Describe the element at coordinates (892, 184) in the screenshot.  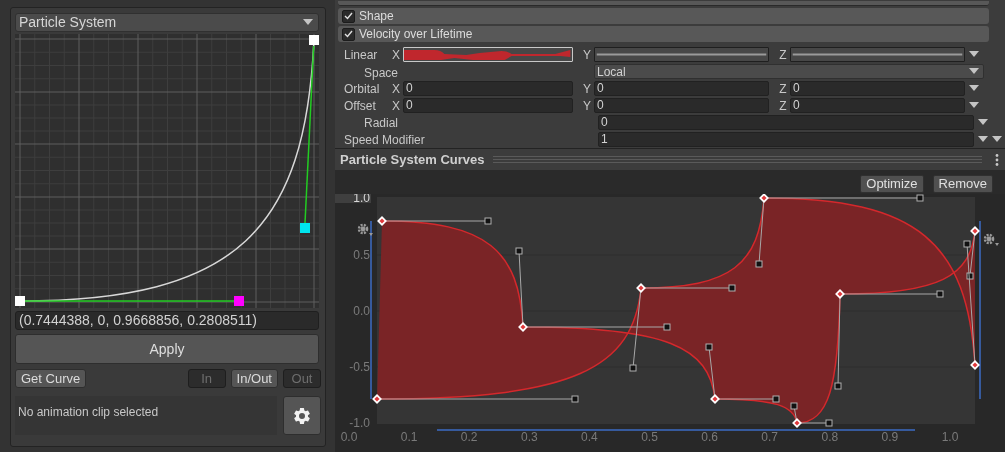
I see `toolbar-button: Optimize` at that location.